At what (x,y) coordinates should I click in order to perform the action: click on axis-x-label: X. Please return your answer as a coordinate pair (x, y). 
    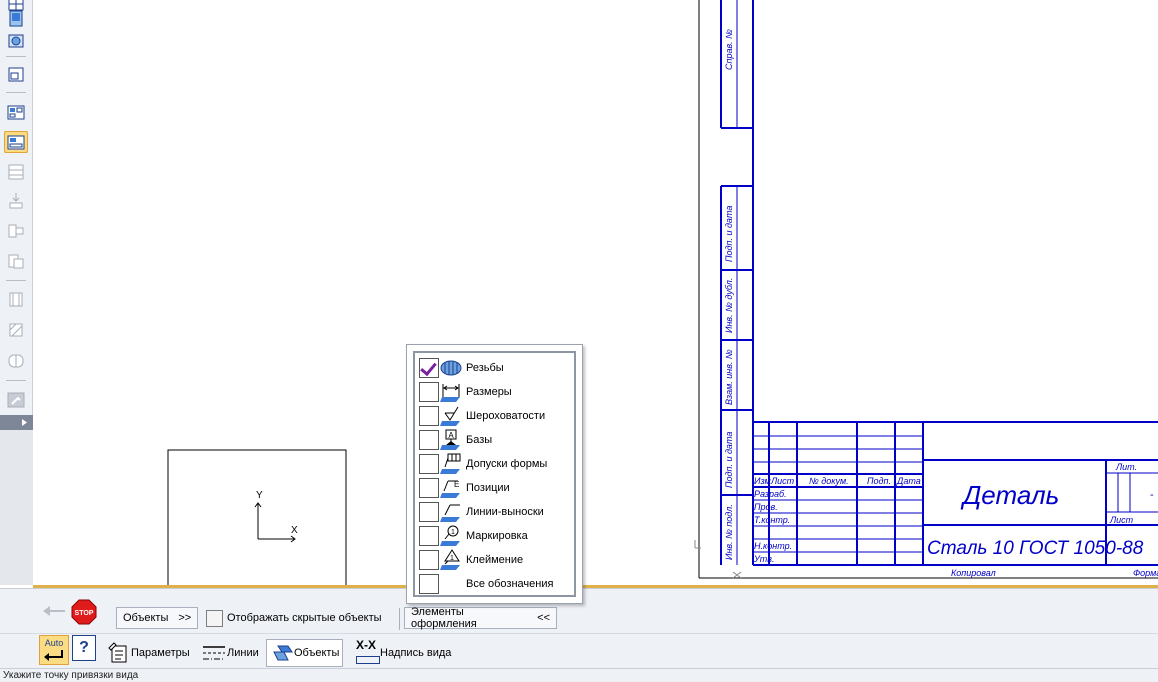
    Looking at the image, I should click on (294, 530).